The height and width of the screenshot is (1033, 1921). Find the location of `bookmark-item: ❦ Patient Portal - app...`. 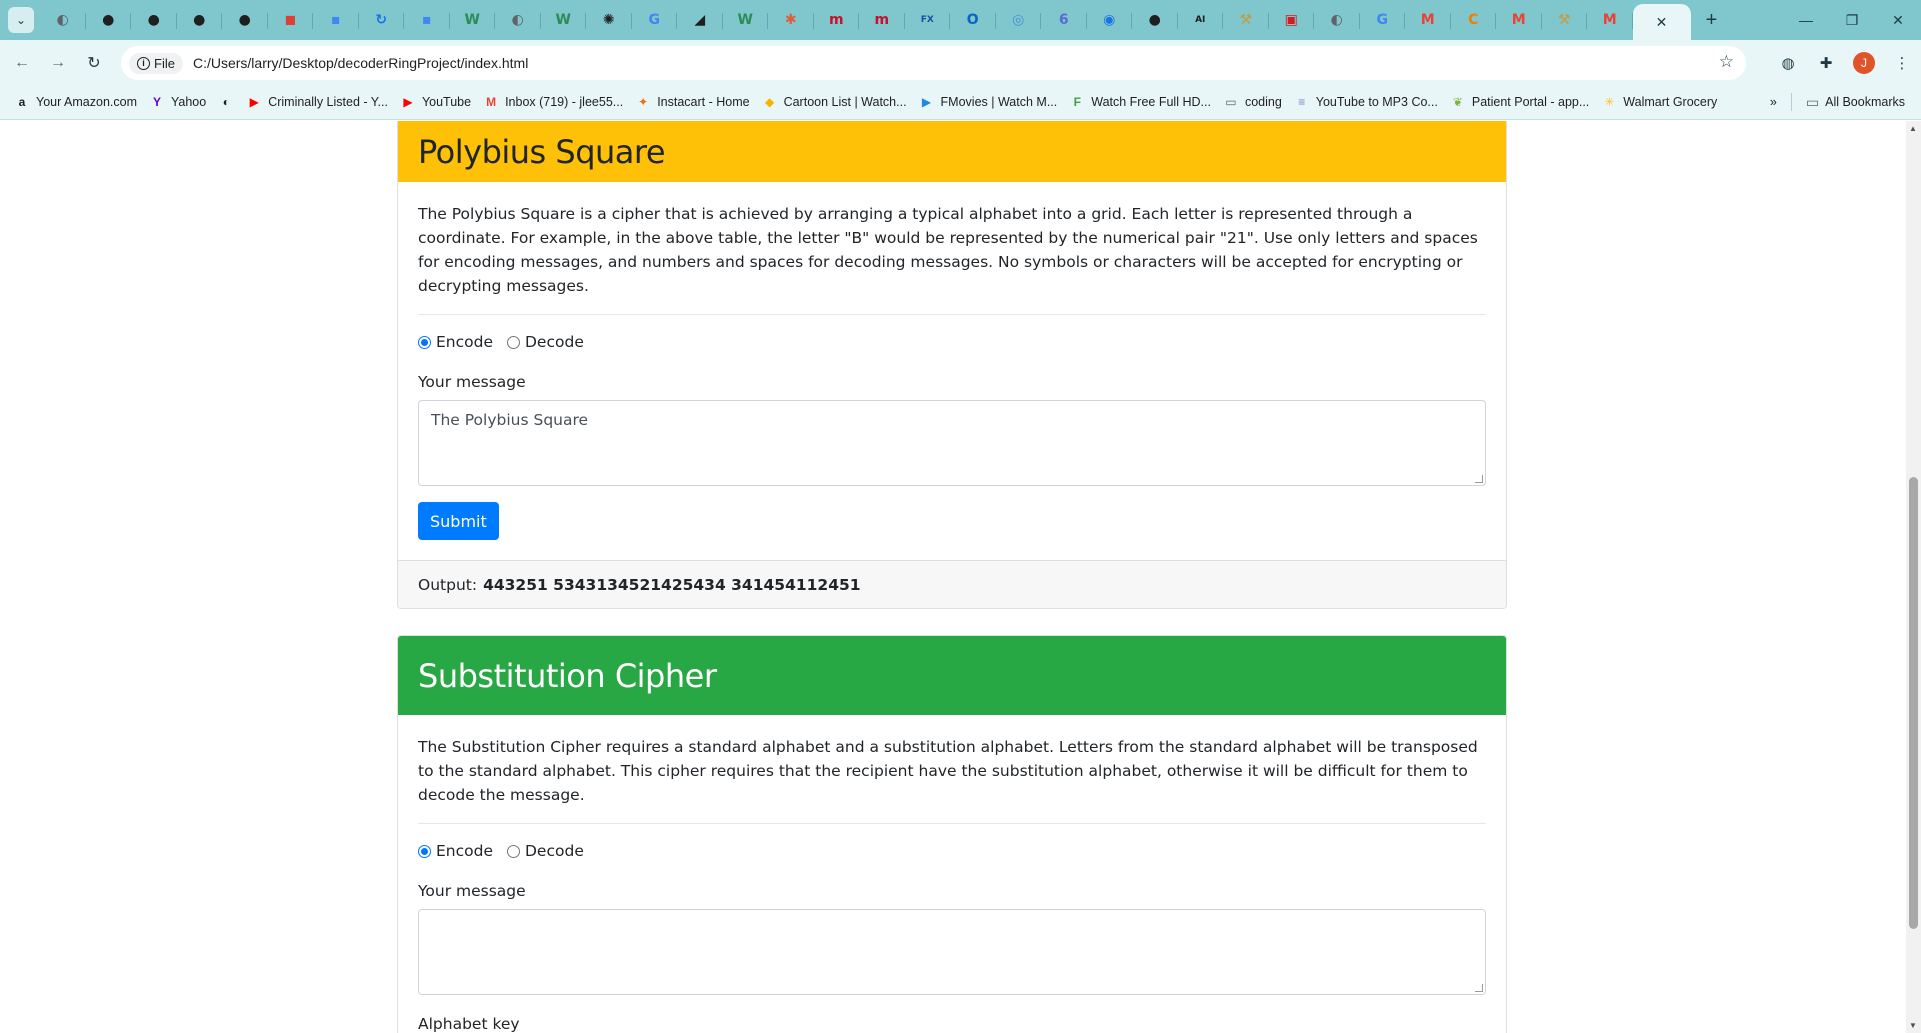

bookmark-item: ❦ Patient Portal - app... is located at coordinates (1519, 102).